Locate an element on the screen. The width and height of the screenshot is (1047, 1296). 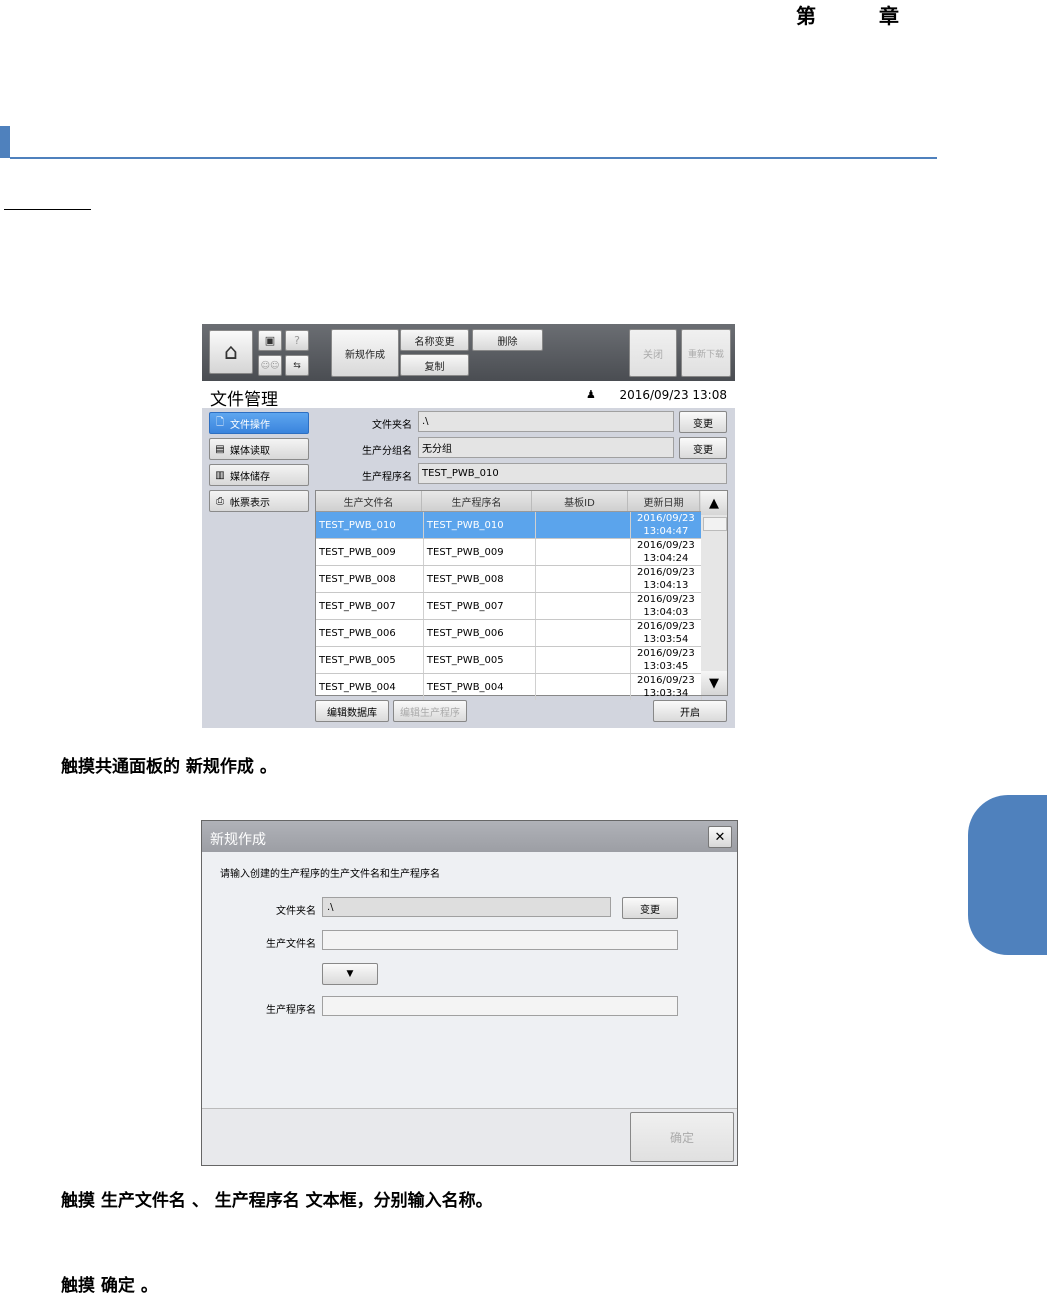
dialog-title: 新规作成 is located at coordinates (238, 840).